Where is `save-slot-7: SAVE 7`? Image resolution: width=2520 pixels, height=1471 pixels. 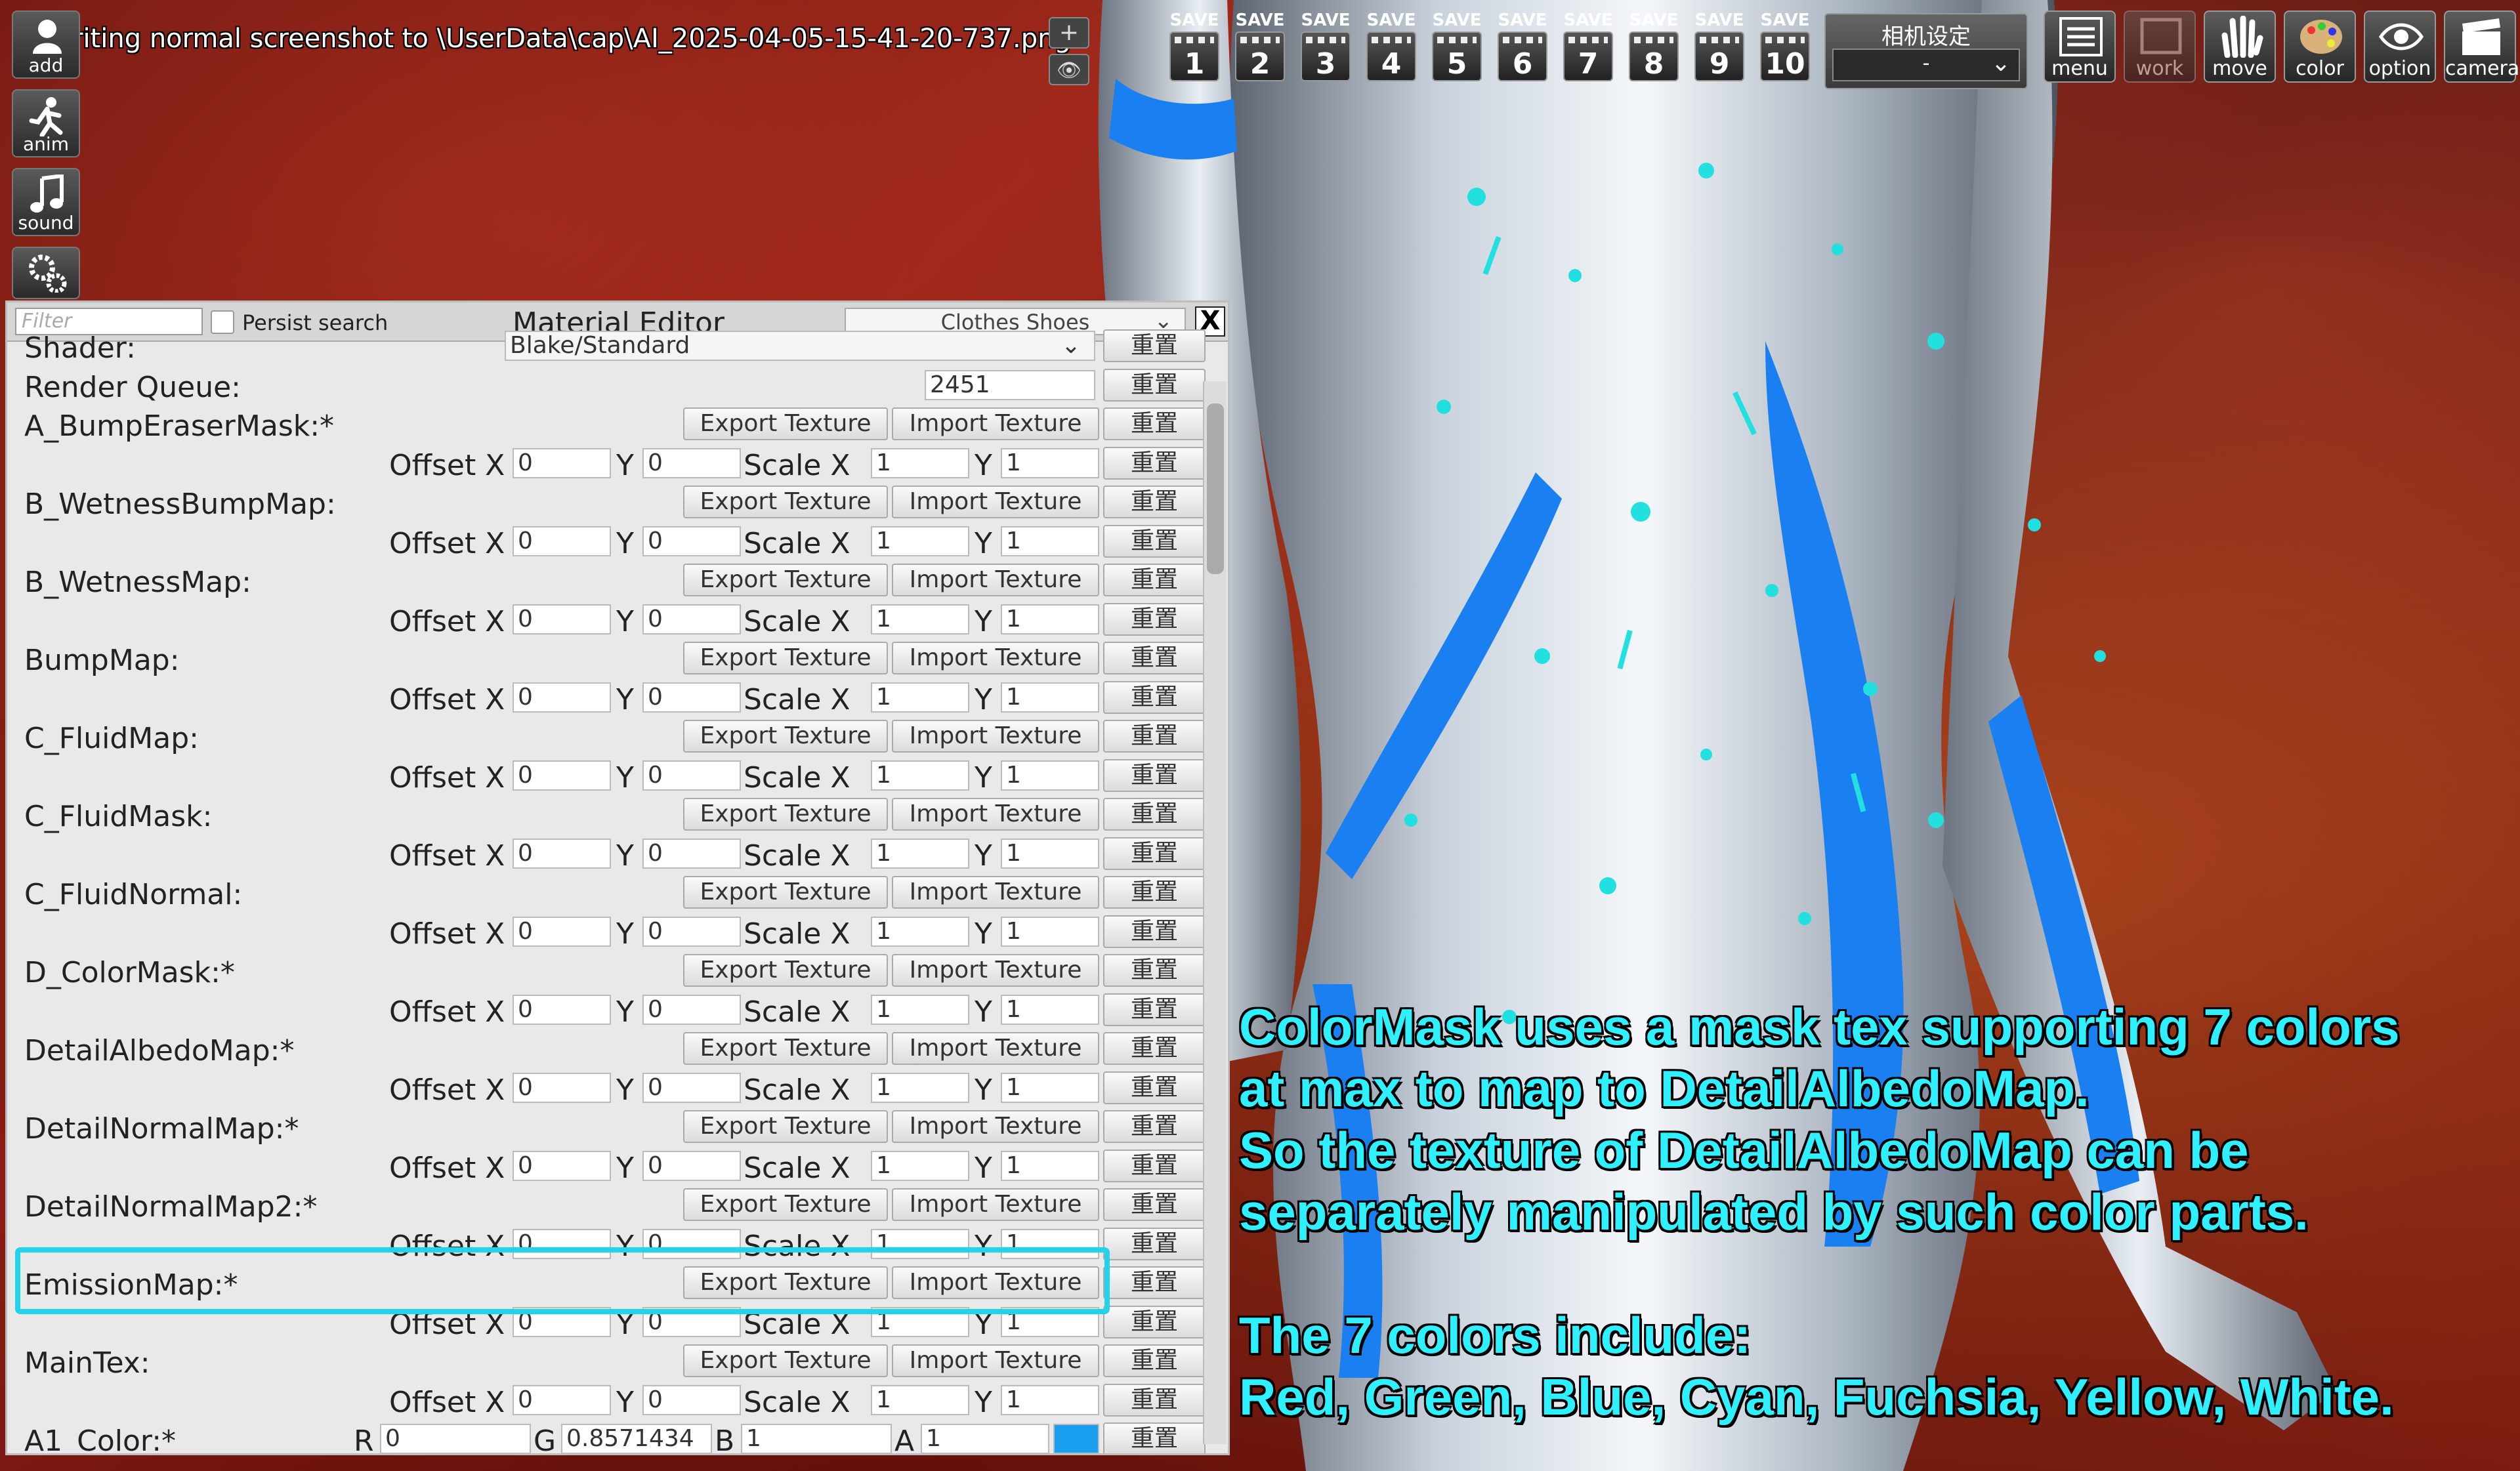 save-slot-7: SAVE 7 is located at coordinates (1588, 50).